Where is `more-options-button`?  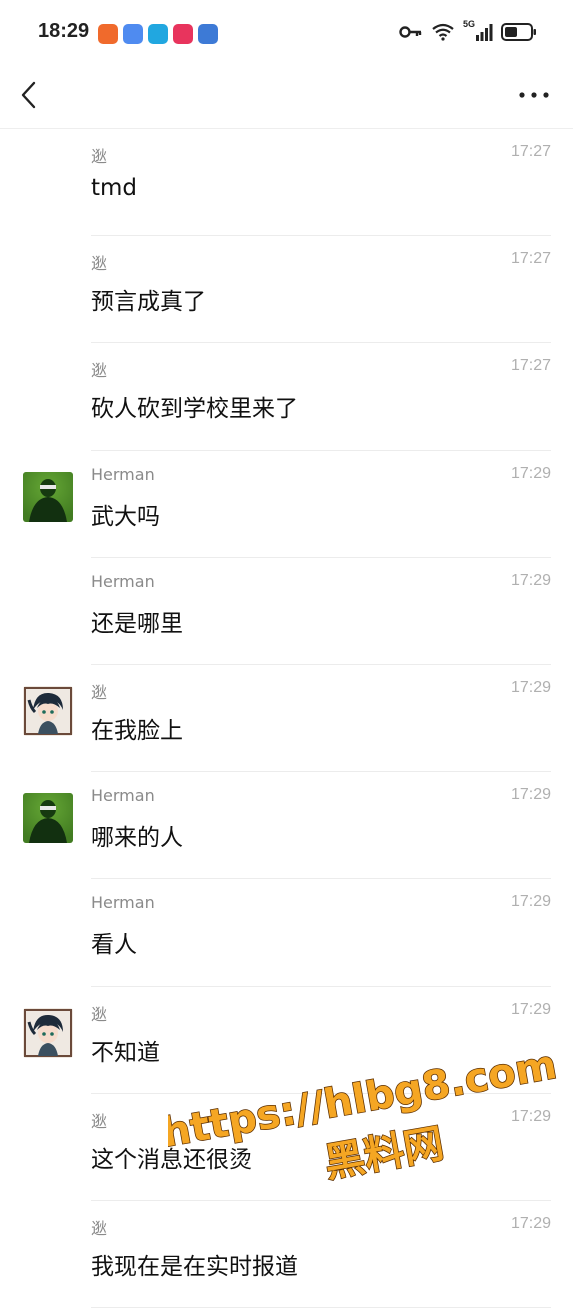 more-options-button is located at coordinates (534, 95).